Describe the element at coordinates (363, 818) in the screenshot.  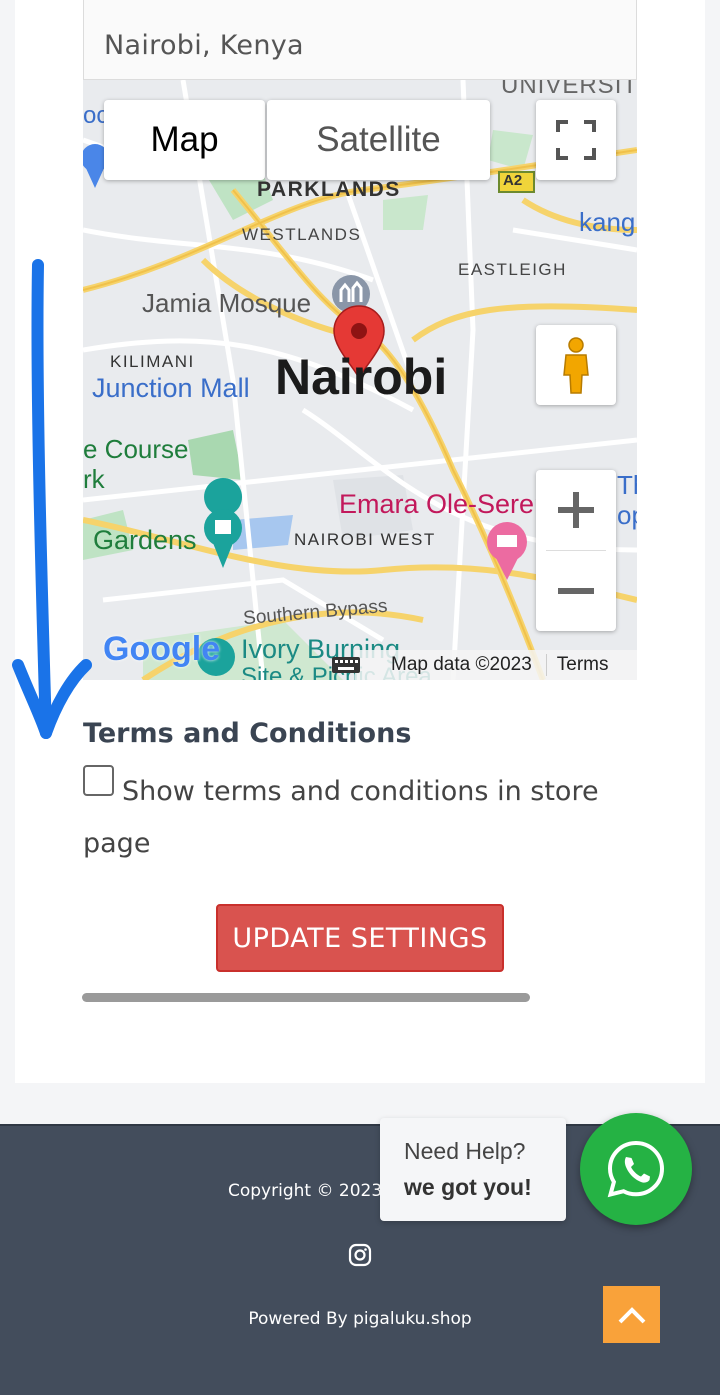
I see `terms-checkbox-label: Show terms and conditions in store page` at that location.